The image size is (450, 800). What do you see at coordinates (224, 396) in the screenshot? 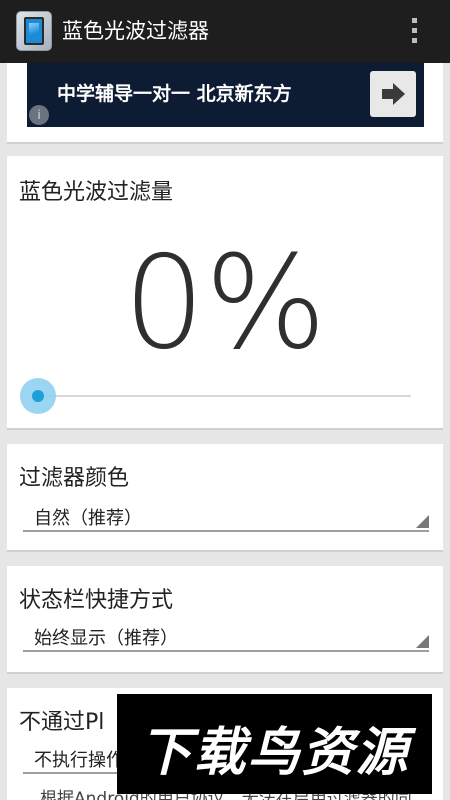
I see `filter-slider-track` at bounding box center [224, 396].